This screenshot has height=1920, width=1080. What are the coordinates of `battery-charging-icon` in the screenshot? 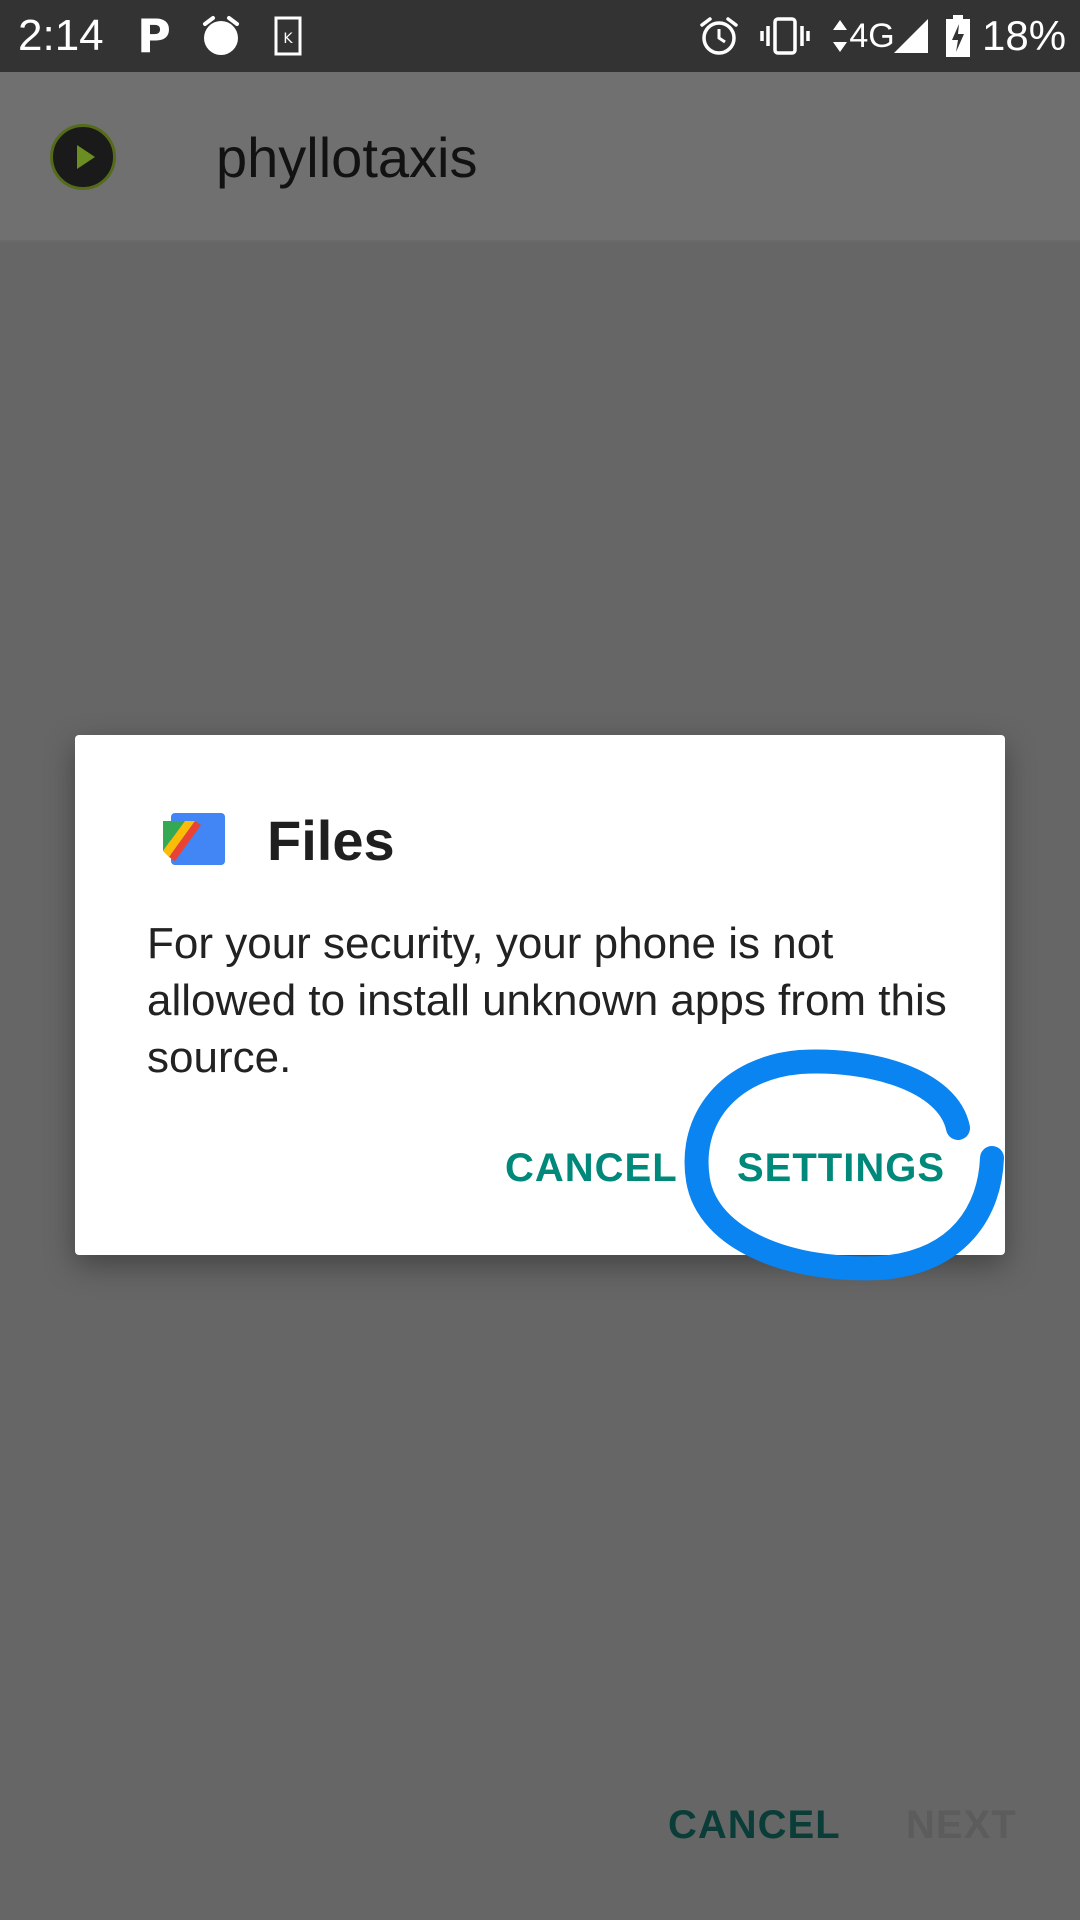 It's located at (958, 36).